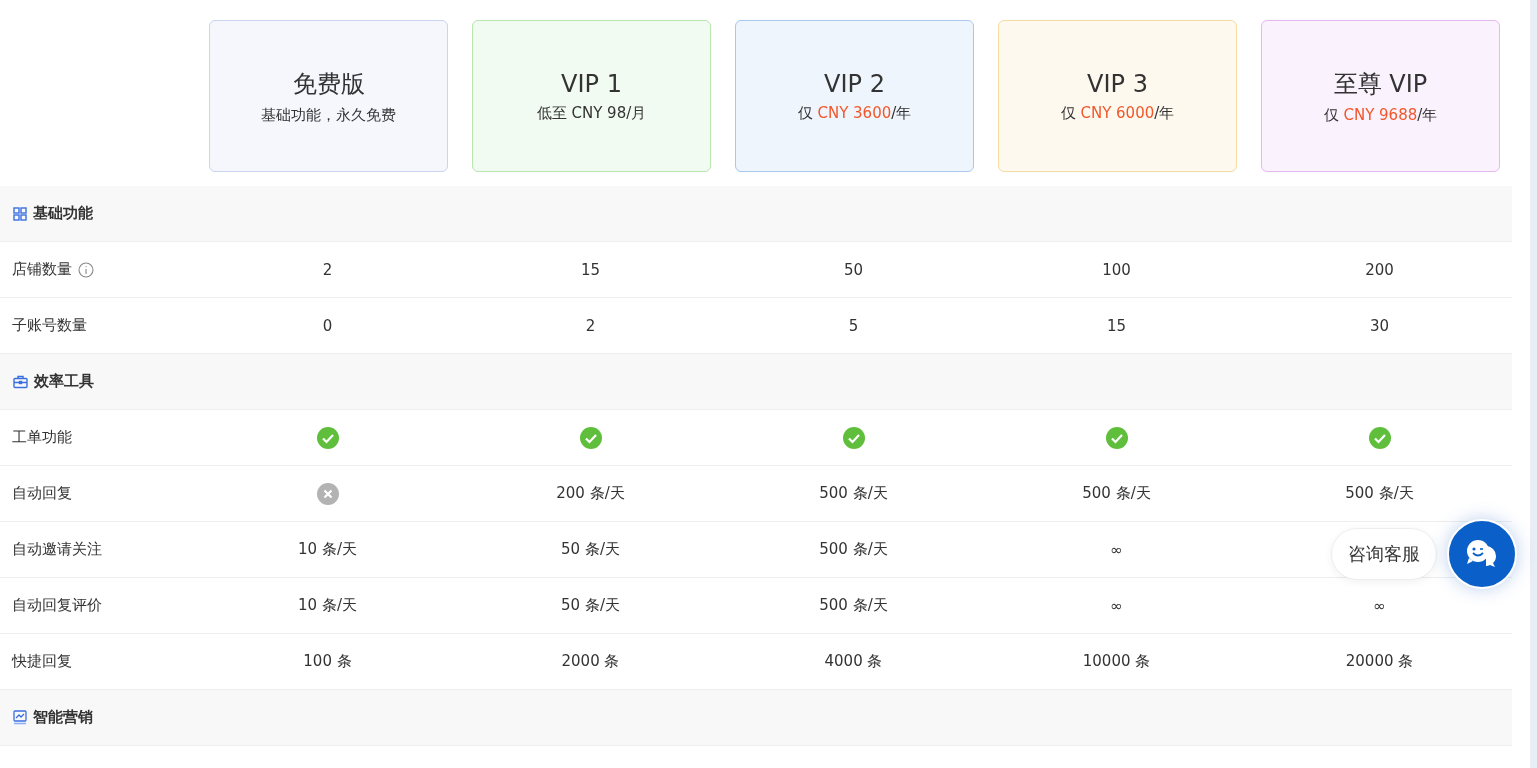 This screenshot has width=1537, height=768. What do you see at coordinates (327, 493) in the screenshot?
I see `cross-icon` at bounding box center [327, 493].